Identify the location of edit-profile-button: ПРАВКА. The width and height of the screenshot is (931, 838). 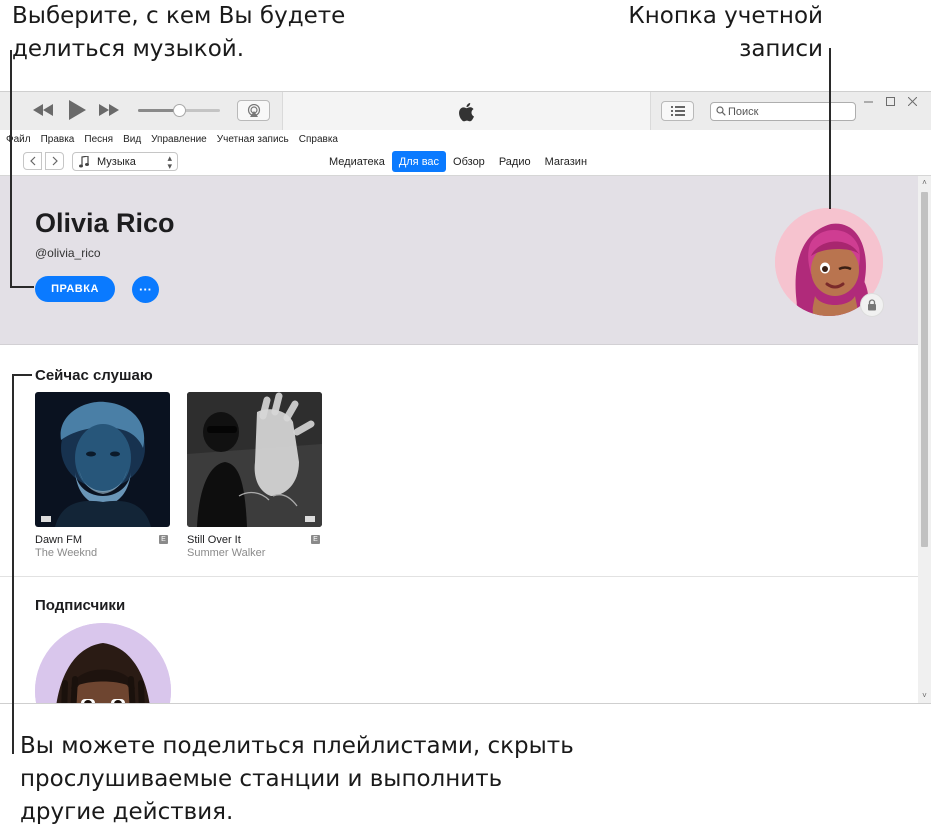
(75, 289).